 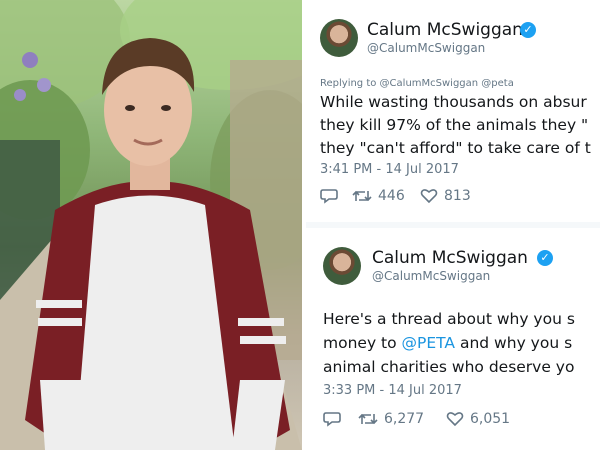 I want to click on retweet-button: 6,277, so click(x=391, y=419).